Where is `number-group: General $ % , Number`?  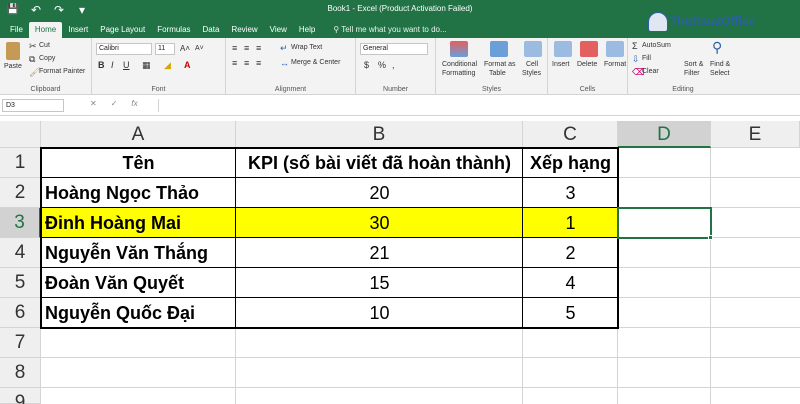 number-group: General $ % , Number is located at coordinates (396, 66).